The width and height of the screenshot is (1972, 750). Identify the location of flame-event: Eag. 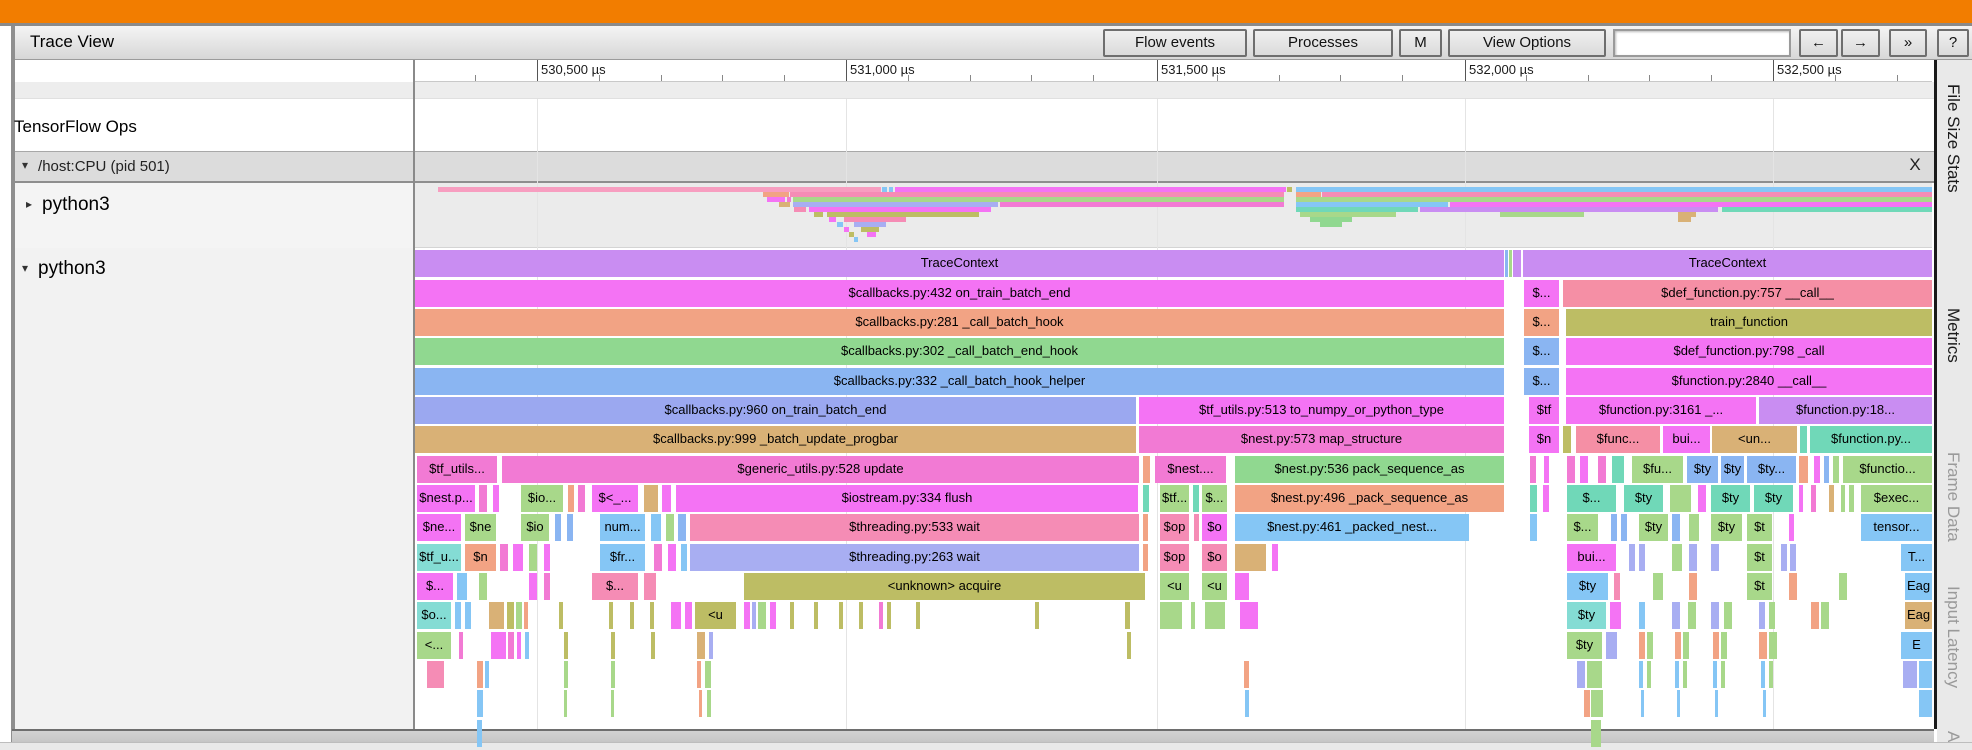
(1918, 615).